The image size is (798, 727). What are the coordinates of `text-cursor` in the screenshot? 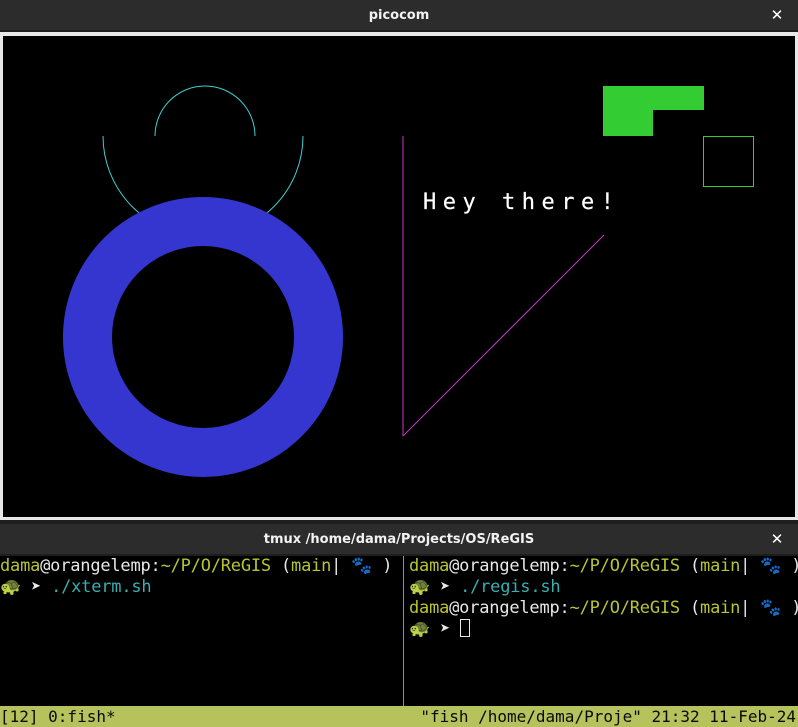 It's located at (465, 628).